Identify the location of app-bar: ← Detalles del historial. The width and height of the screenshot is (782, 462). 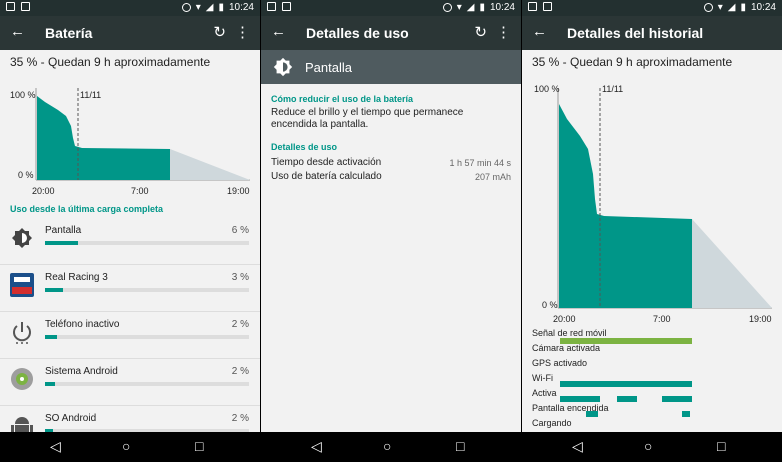
(652, 33).